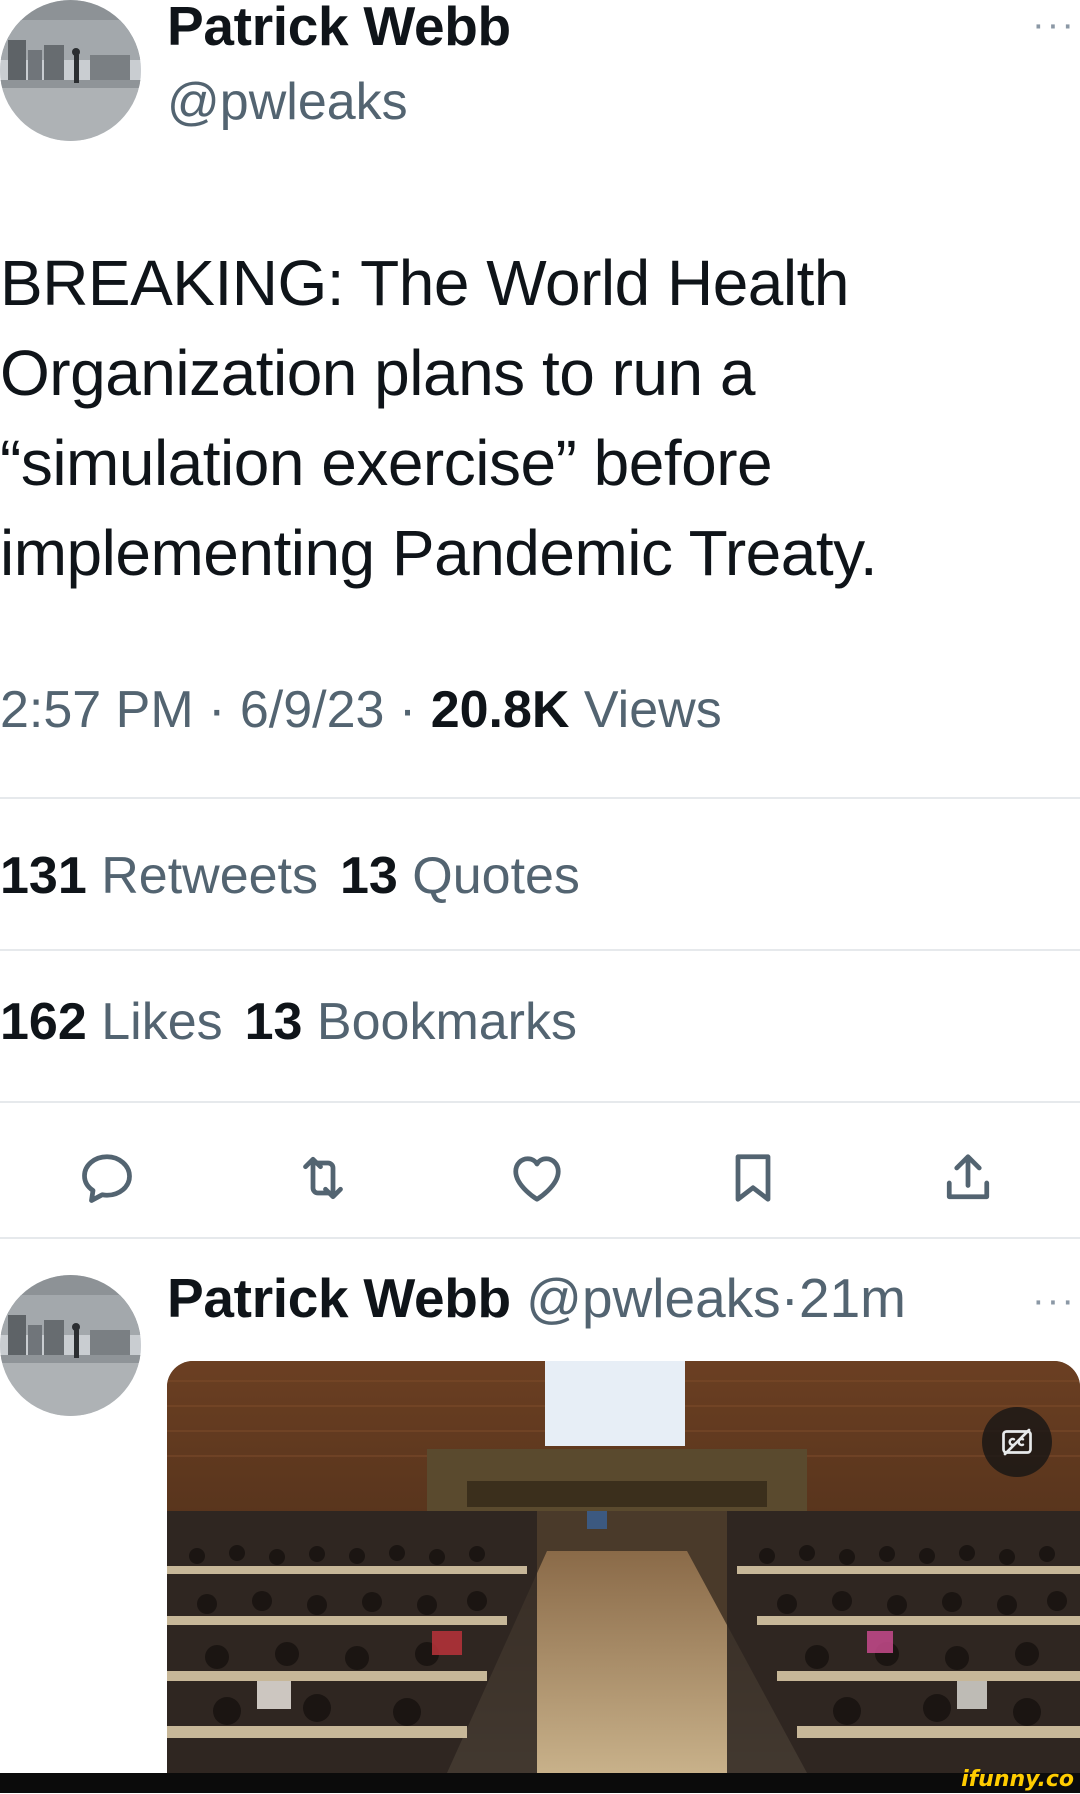 Image resolution: width=1080 pixels, height=1794 pixels. Describe the element at coordinates (43, 1022) in the screenshot. I see `likes-count: 162` at that location.